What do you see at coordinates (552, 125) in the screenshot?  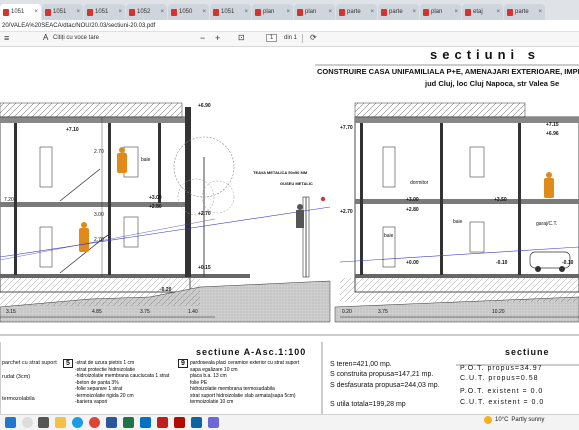 I see `level-marker: +7.15` at bounding box center [552, 125].